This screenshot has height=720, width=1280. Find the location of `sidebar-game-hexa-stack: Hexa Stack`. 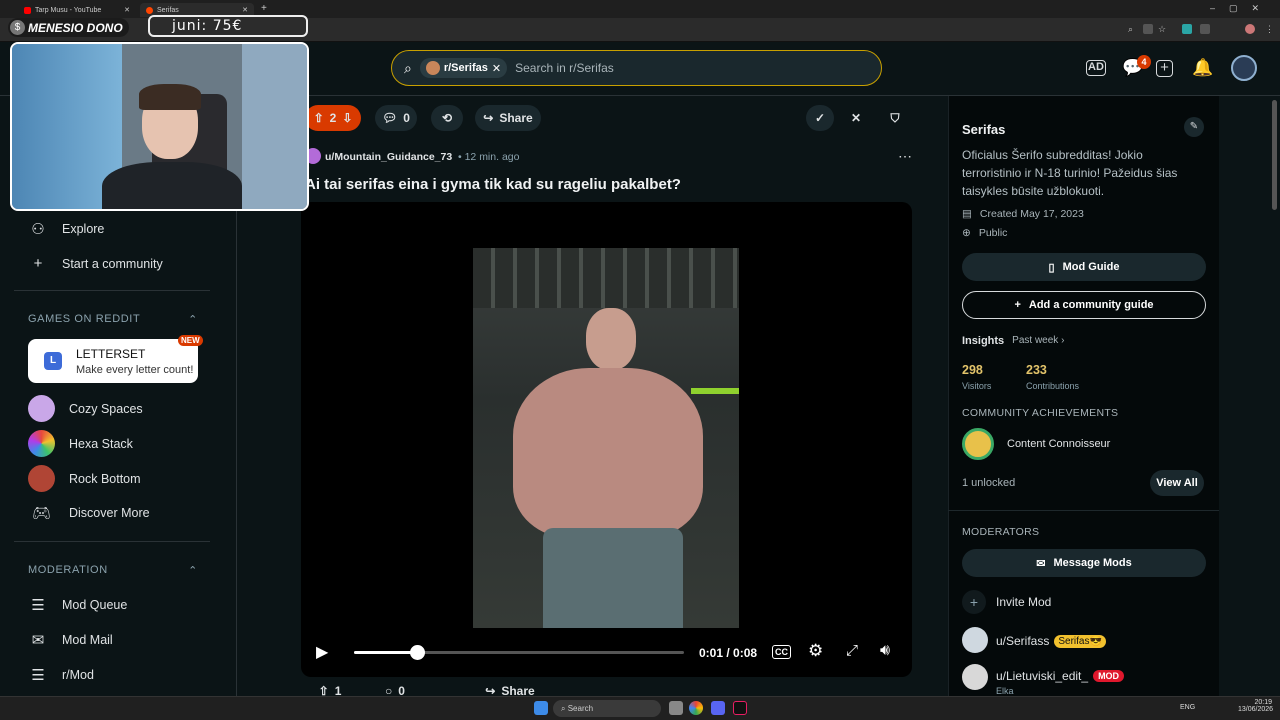

sidebar-game-hexa-stack: Hexa Stack is located at coordinates (80, 443).